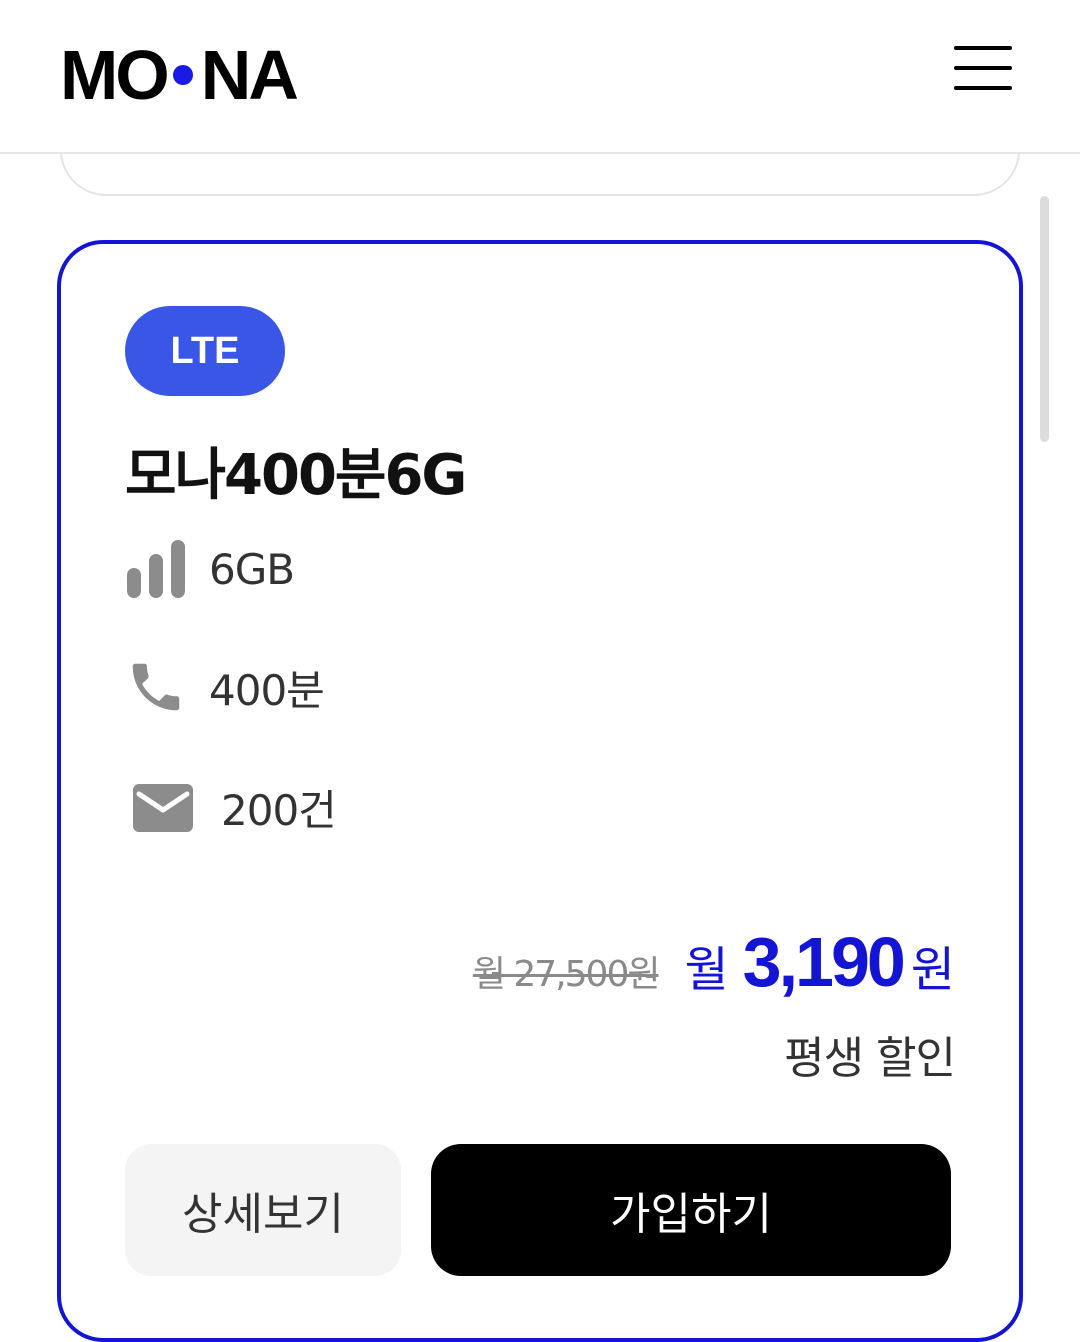 The width and height of the screenshot is (1080, 1342). What do you see at coordinates (249, 75) in the screenshot?
I see `logo-text-right: NA` at bounding box center [249, 75].